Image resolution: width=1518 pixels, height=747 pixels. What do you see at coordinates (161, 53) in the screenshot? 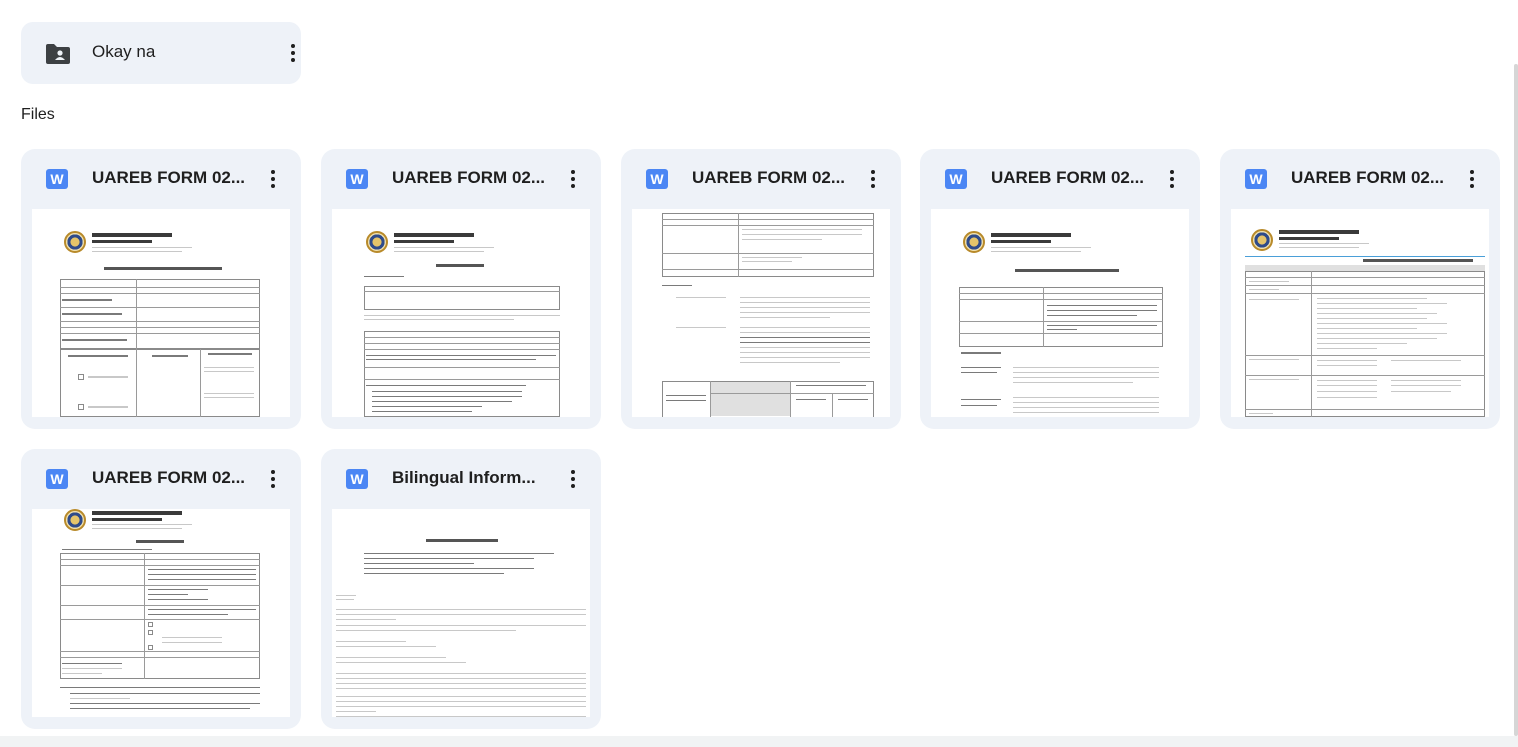
I see `folder-card-okay-na: Okay na` at bounding box center [161, 53].